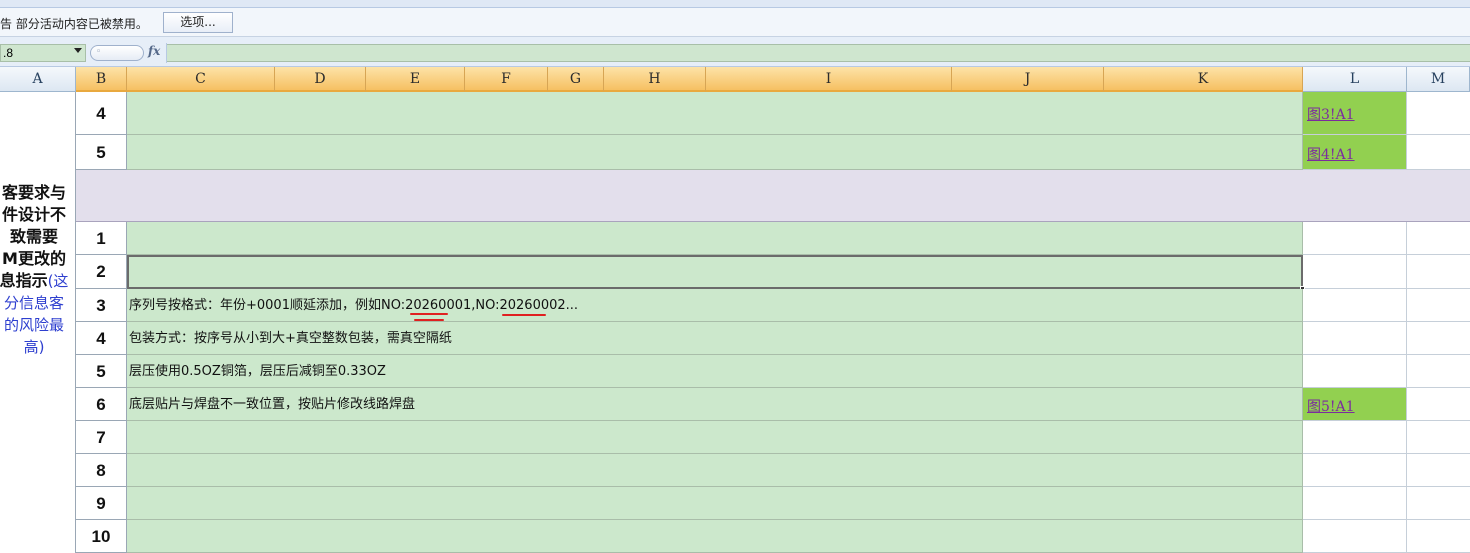 This screenshot has height=553, width=1470. Describe the element at coordinates (101, 305) in the screenshot. I see `row-number-cell: 3` at that location.